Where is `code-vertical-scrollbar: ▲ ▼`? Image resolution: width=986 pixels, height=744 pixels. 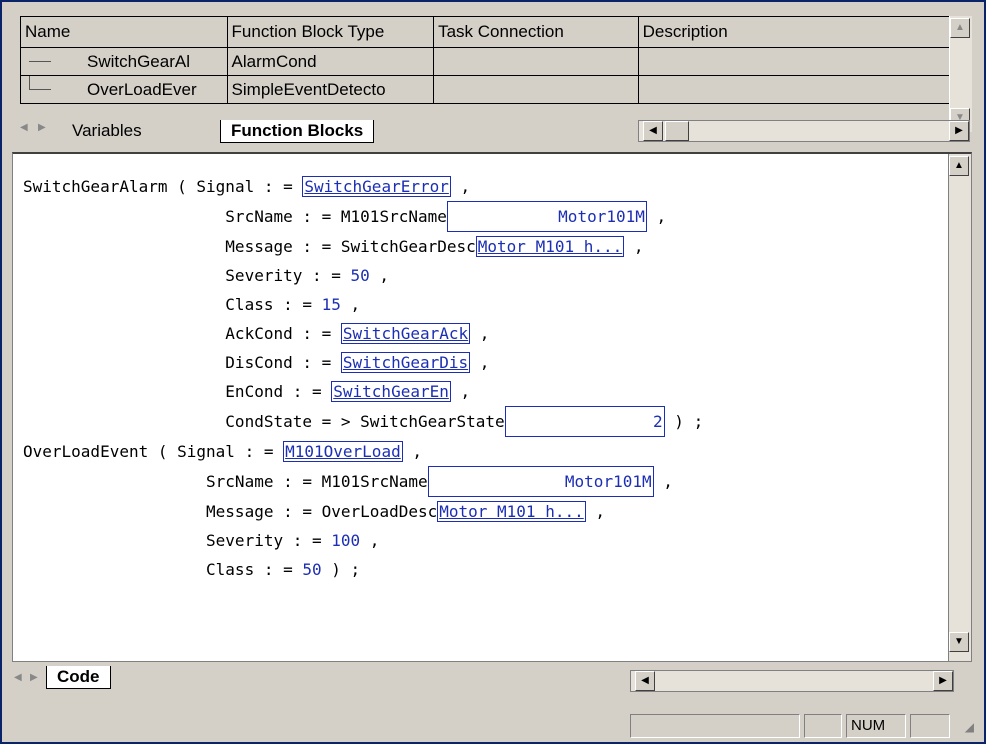
code-vertical-scrollbar: ▲ ▼ is located at coordinates (959, 407).